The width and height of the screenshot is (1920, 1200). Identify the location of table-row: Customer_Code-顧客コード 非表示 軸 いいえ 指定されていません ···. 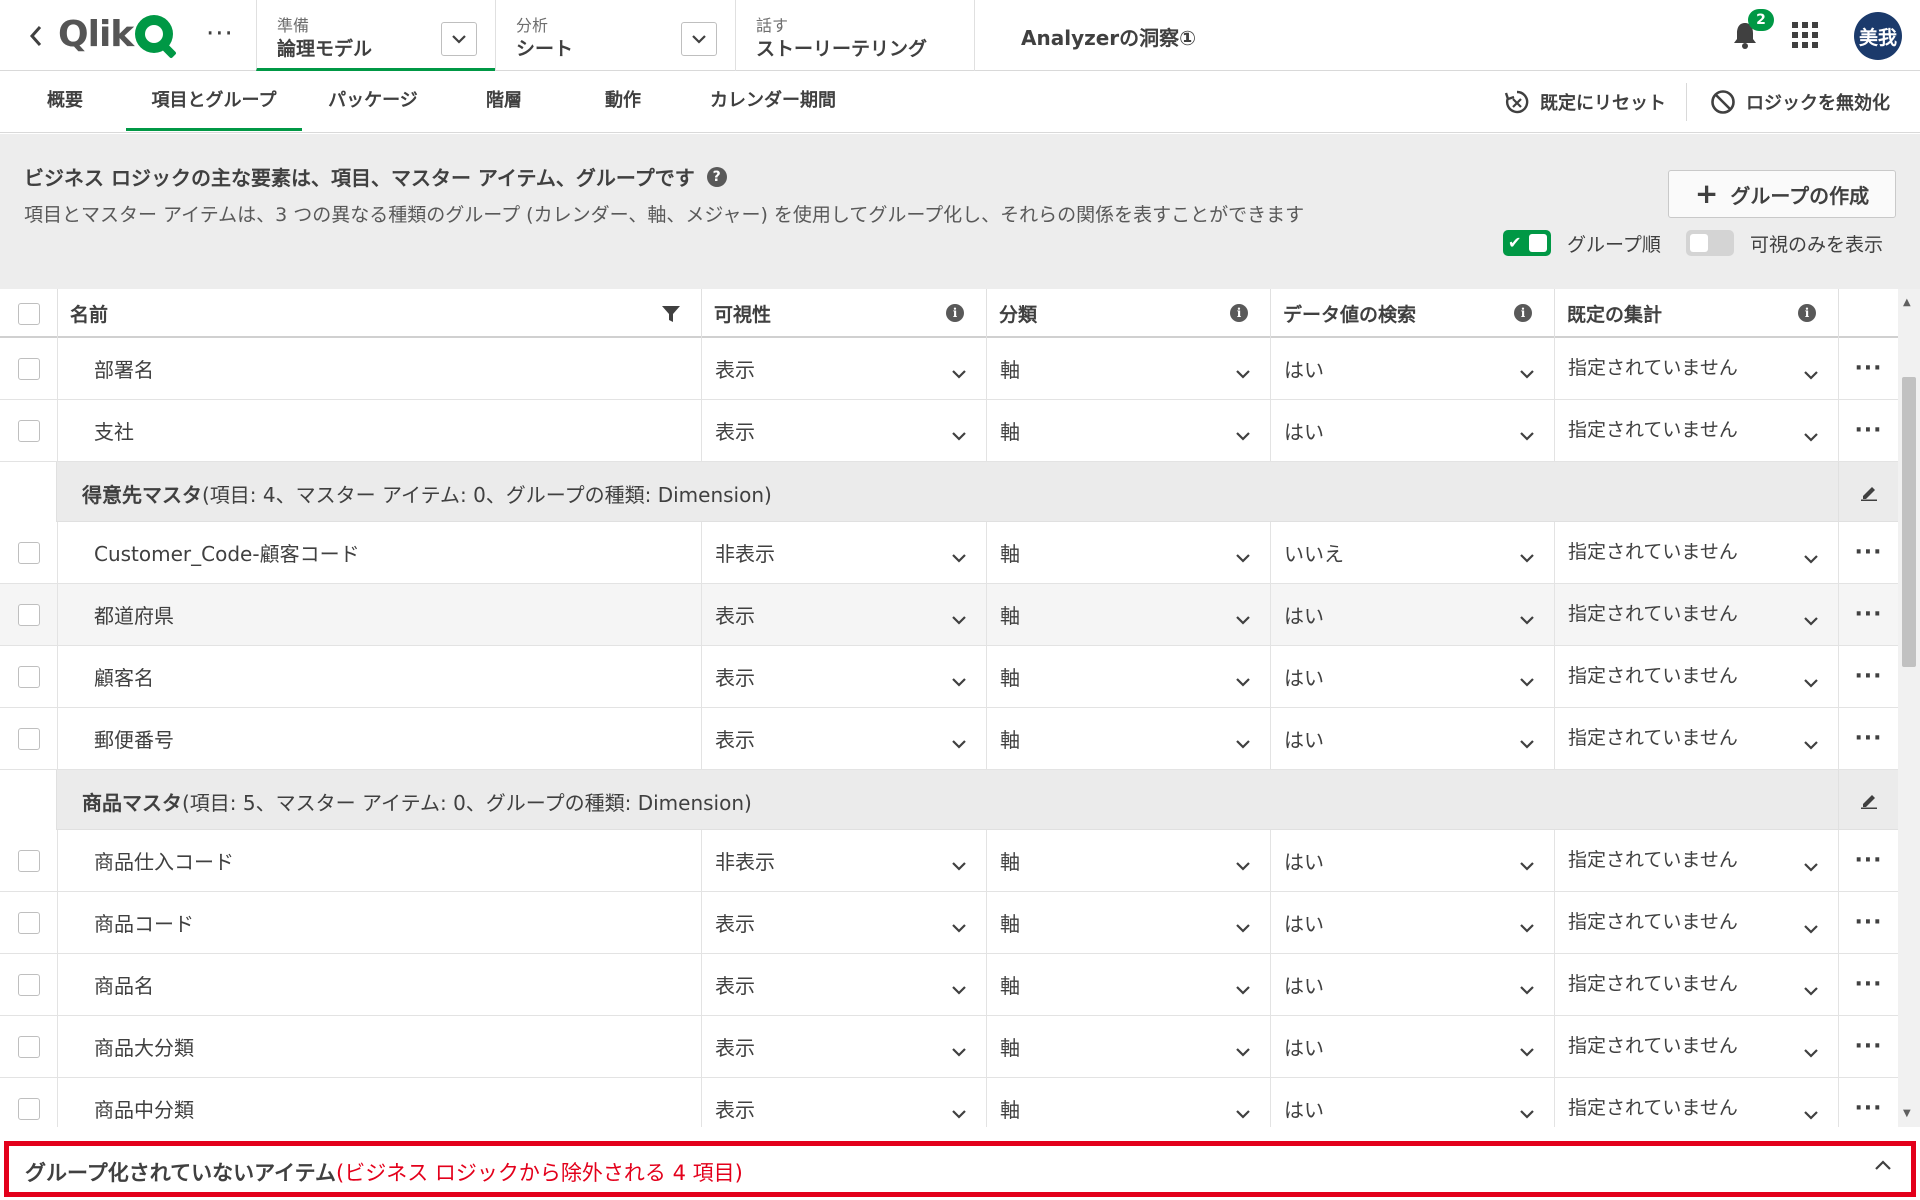
(949, 553).